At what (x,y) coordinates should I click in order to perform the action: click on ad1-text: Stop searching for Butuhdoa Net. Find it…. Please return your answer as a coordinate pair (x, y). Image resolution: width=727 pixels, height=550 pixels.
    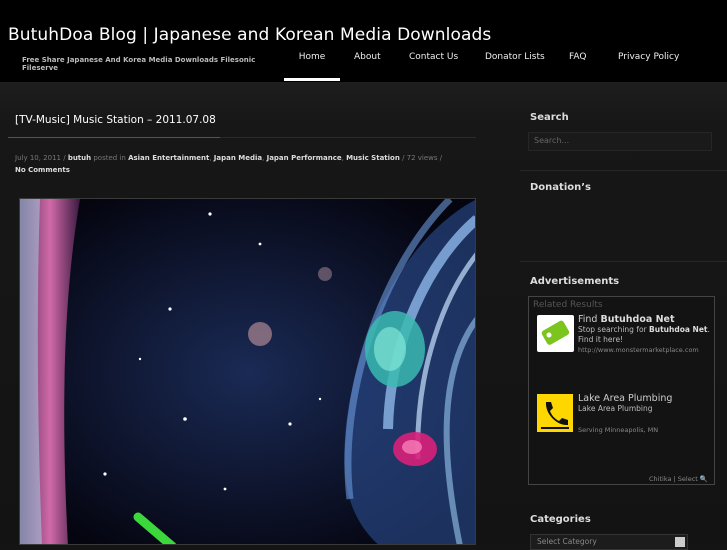
    Looking at the image, I should click on (646, 335).